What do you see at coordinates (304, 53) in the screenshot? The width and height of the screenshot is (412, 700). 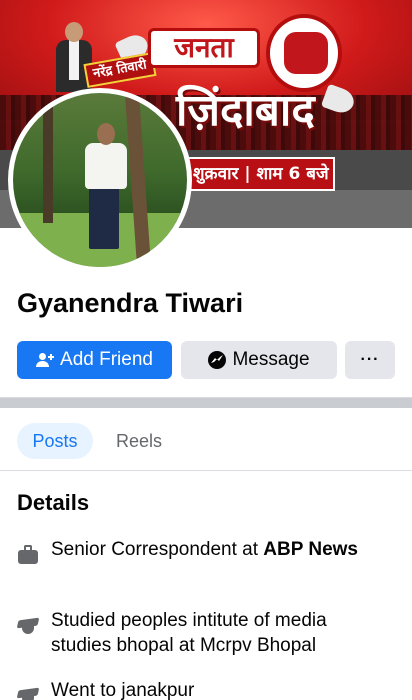 I see `raised-fist-icon` at bounding box center [304, 53].